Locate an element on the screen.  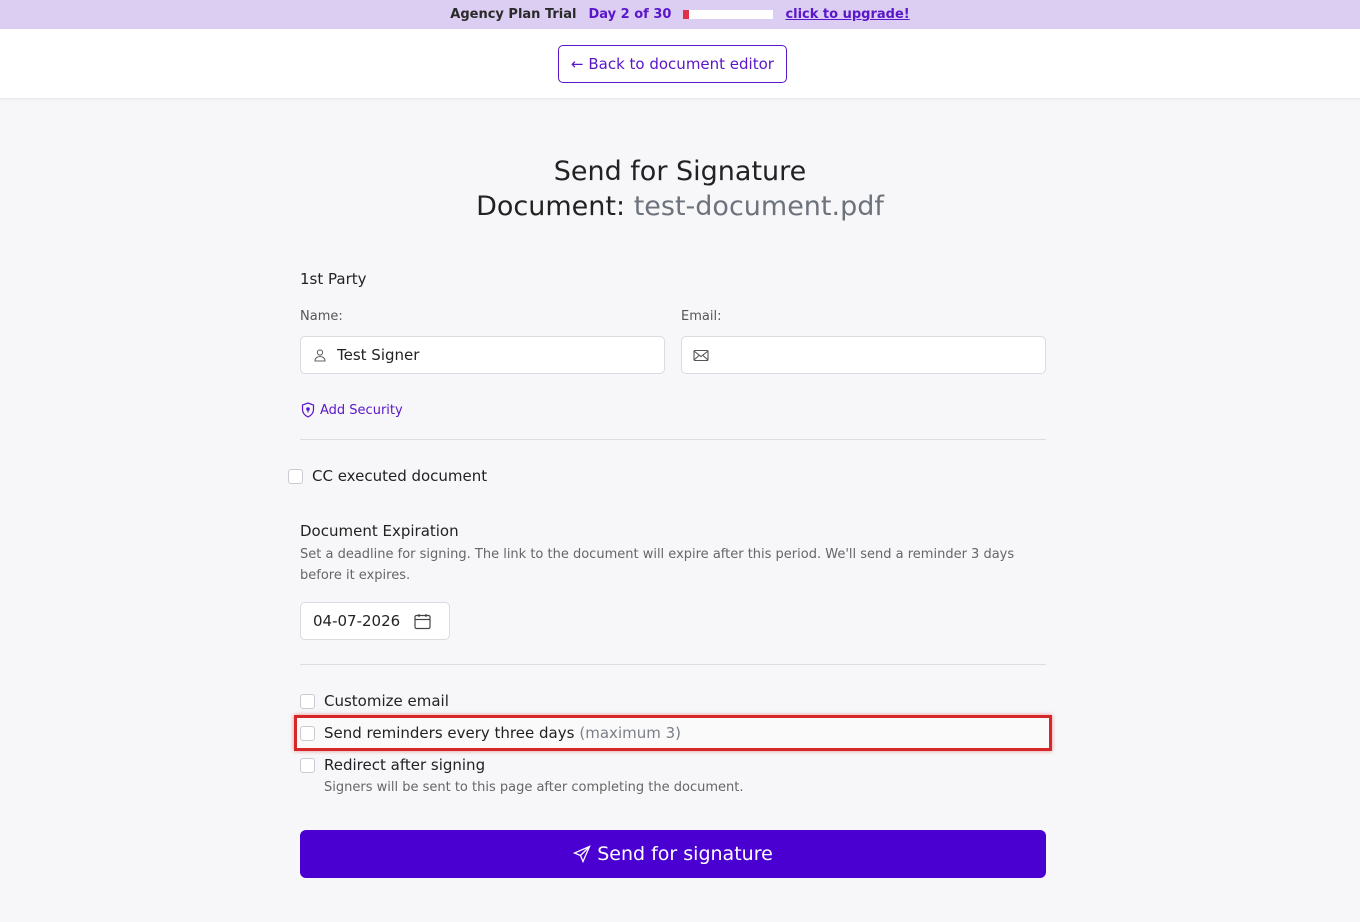
shield-icon is located at coordinates (308, 410).